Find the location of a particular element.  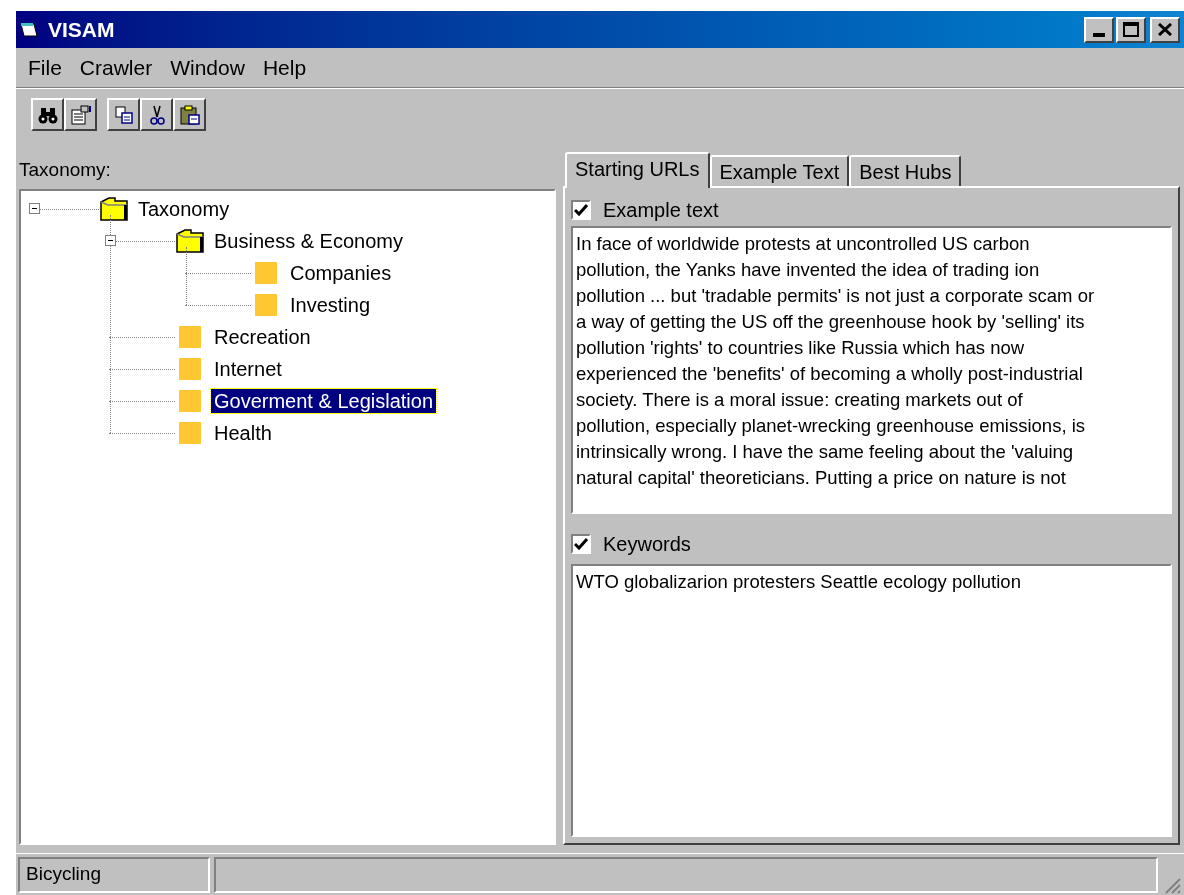

tree-item: Companies is located at coordinates (341, 272).